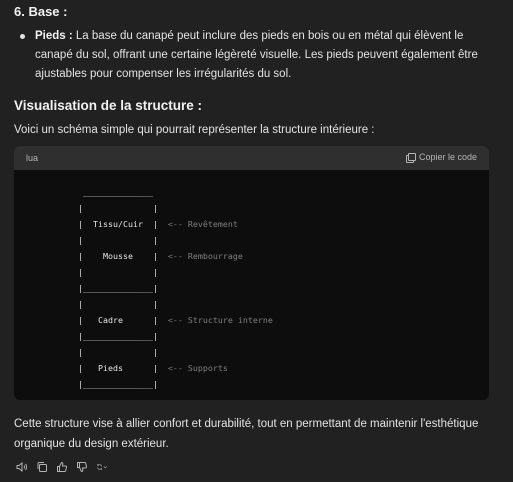 Image resolution: width=513 pixels, height=482 pixels. What do you see at coordinates (447, 157) in the screenshot?
I see `copy-code-label: Copier le code` at bounding box center [447, 157].